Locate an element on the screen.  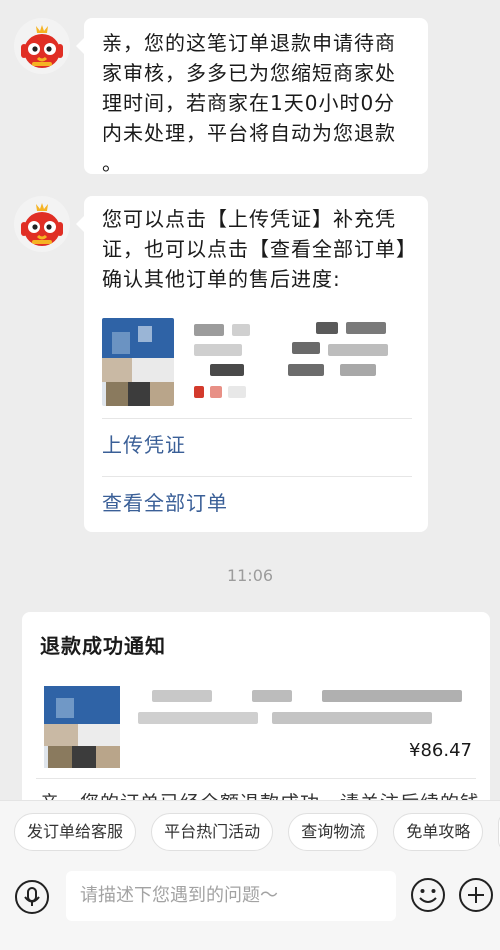
order-preview is located at coordinates (256, 363).